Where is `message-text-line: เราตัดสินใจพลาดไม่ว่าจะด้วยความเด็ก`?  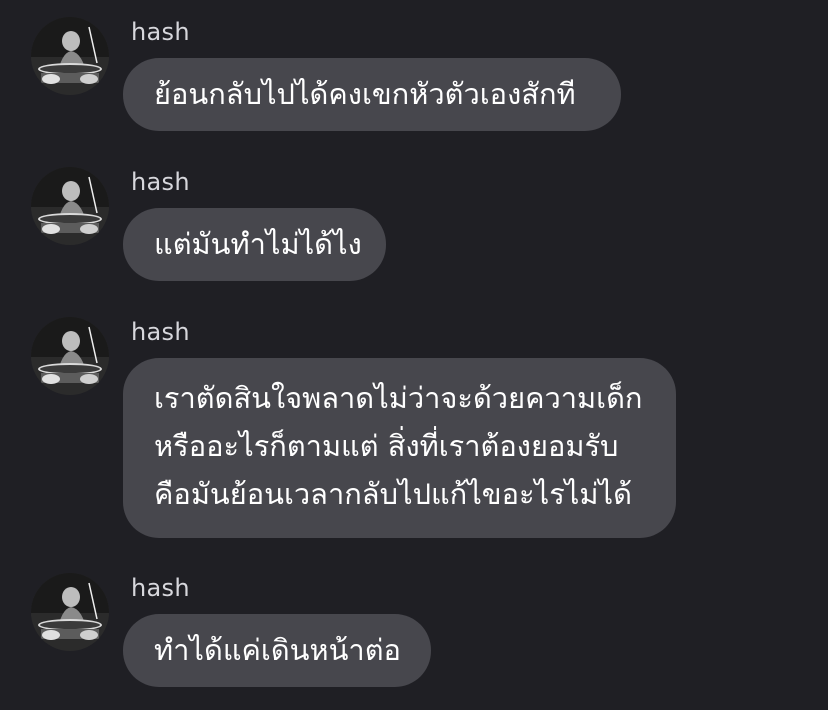
message-text-line: เราตัดสินใจพลาดไม่ว่าจะด้วยความเด็ก is located at coordinates (398, 398).